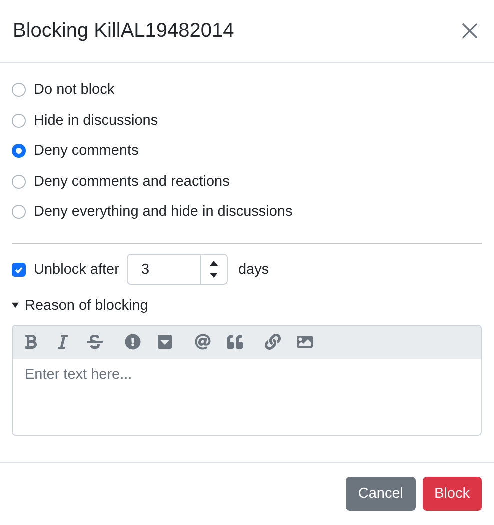 Image resolution: width=494 pixels, height=525 pixels. I want to click on unit-label: days, so click(254, 270).